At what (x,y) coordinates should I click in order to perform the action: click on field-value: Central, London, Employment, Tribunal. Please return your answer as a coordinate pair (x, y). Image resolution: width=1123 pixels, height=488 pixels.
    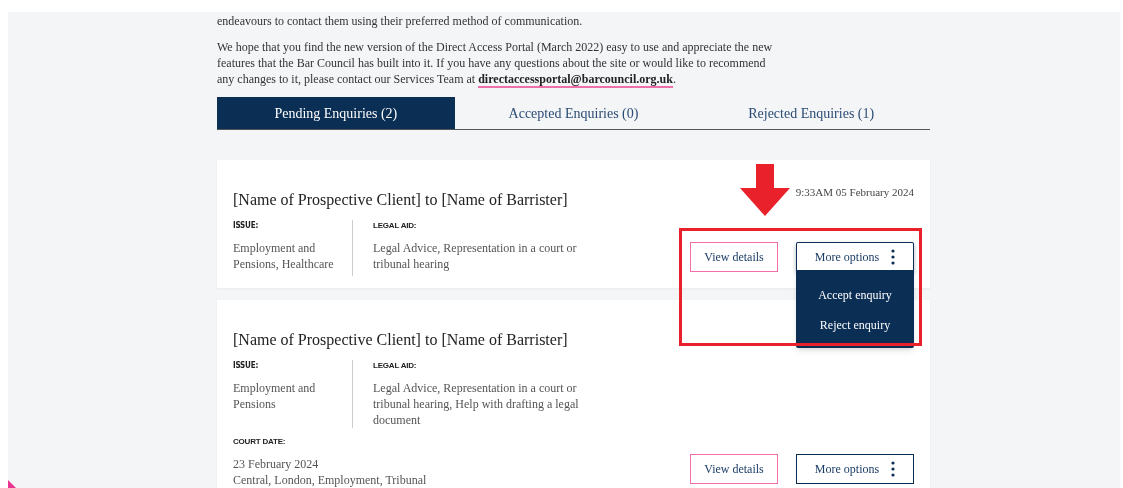
    Looking at the image, I should click on (330, 480).